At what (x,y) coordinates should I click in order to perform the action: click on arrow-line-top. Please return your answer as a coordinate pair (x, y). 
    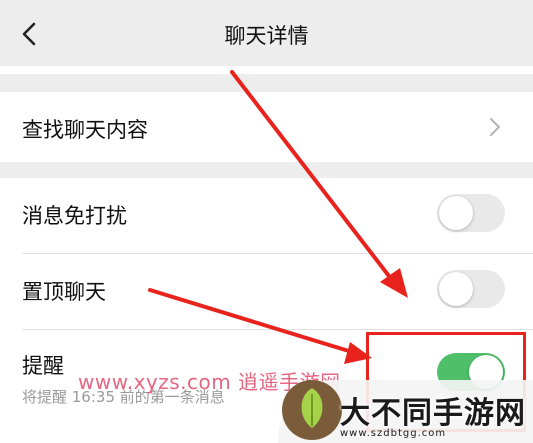
    Looking at the image, I should click on (312, 176).